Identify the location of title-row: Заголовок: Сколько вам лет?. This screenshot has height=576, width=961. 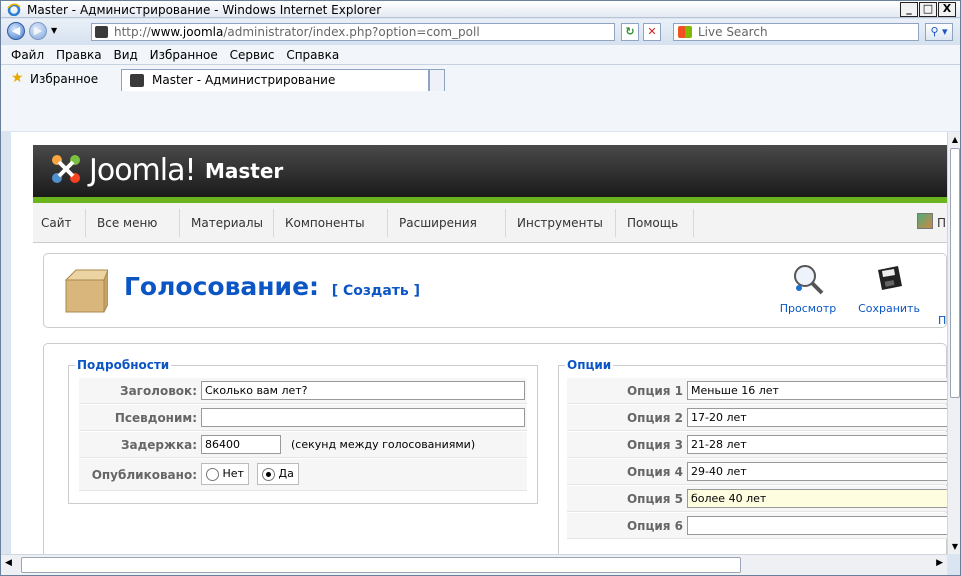
(303, 391).